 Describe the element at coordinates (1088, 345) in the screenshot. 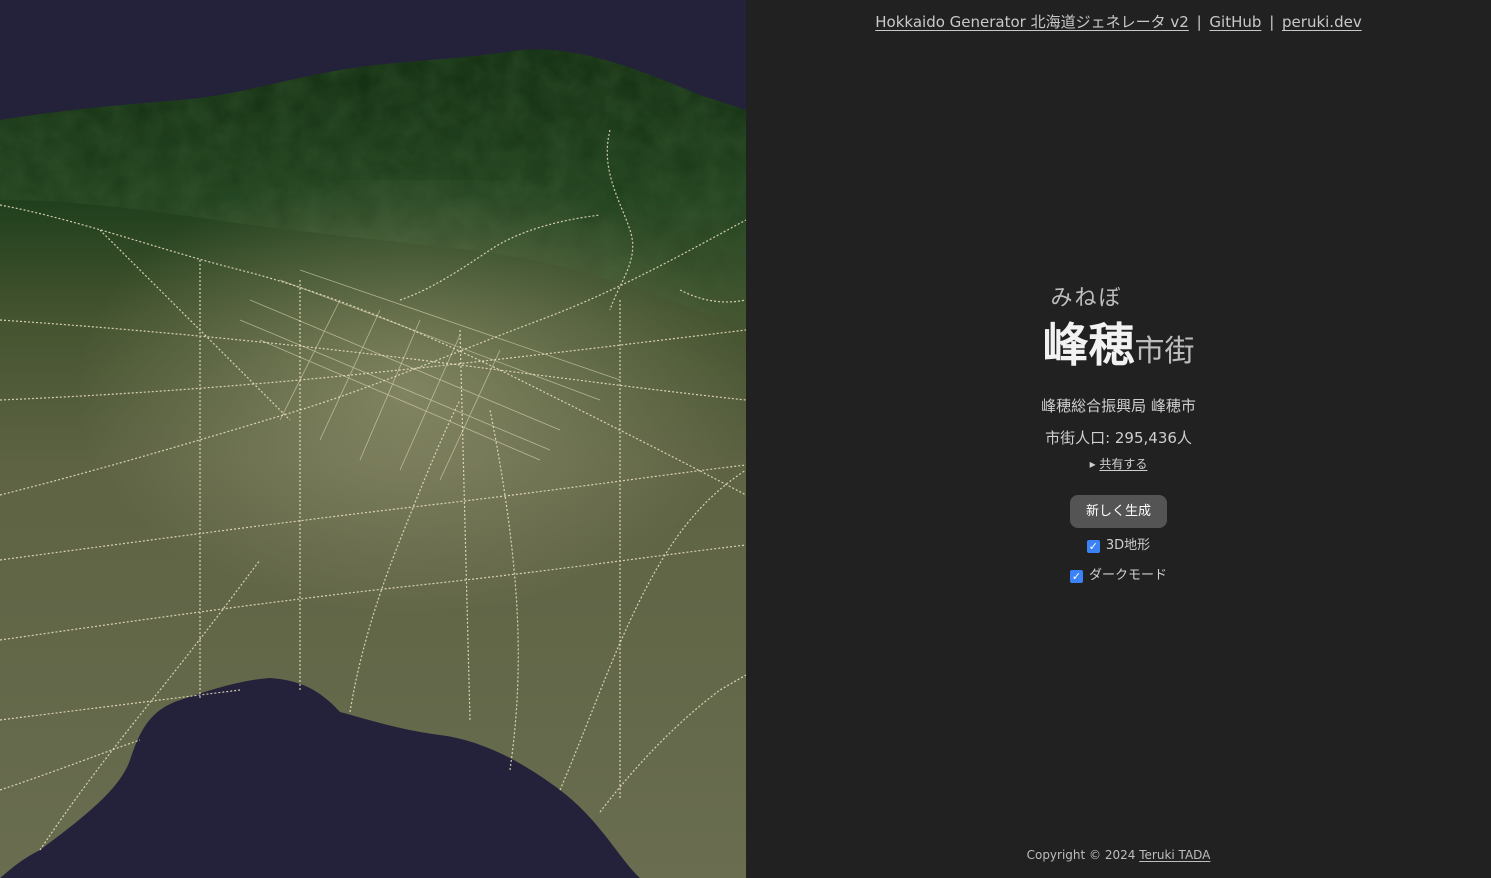

I see `town-name: 峰穂` at that location.